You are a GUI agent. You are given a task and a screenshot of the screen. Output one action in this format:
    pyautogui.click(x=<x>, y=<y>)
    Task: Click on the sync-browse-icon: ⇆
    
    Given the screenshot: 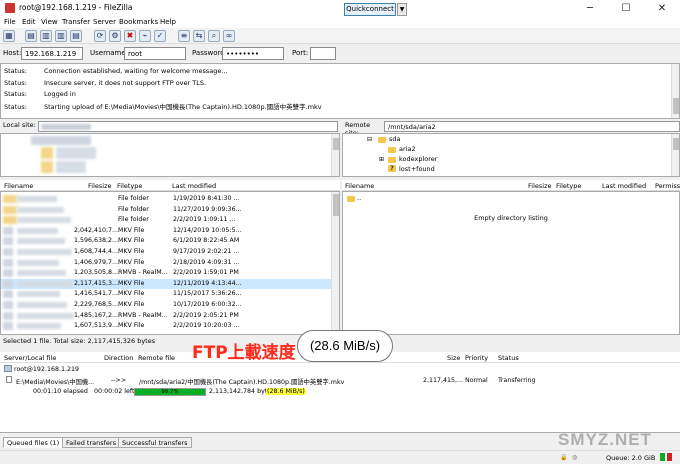 What is the action you would take?
    pyautogui.click(x=199, y=36)
    